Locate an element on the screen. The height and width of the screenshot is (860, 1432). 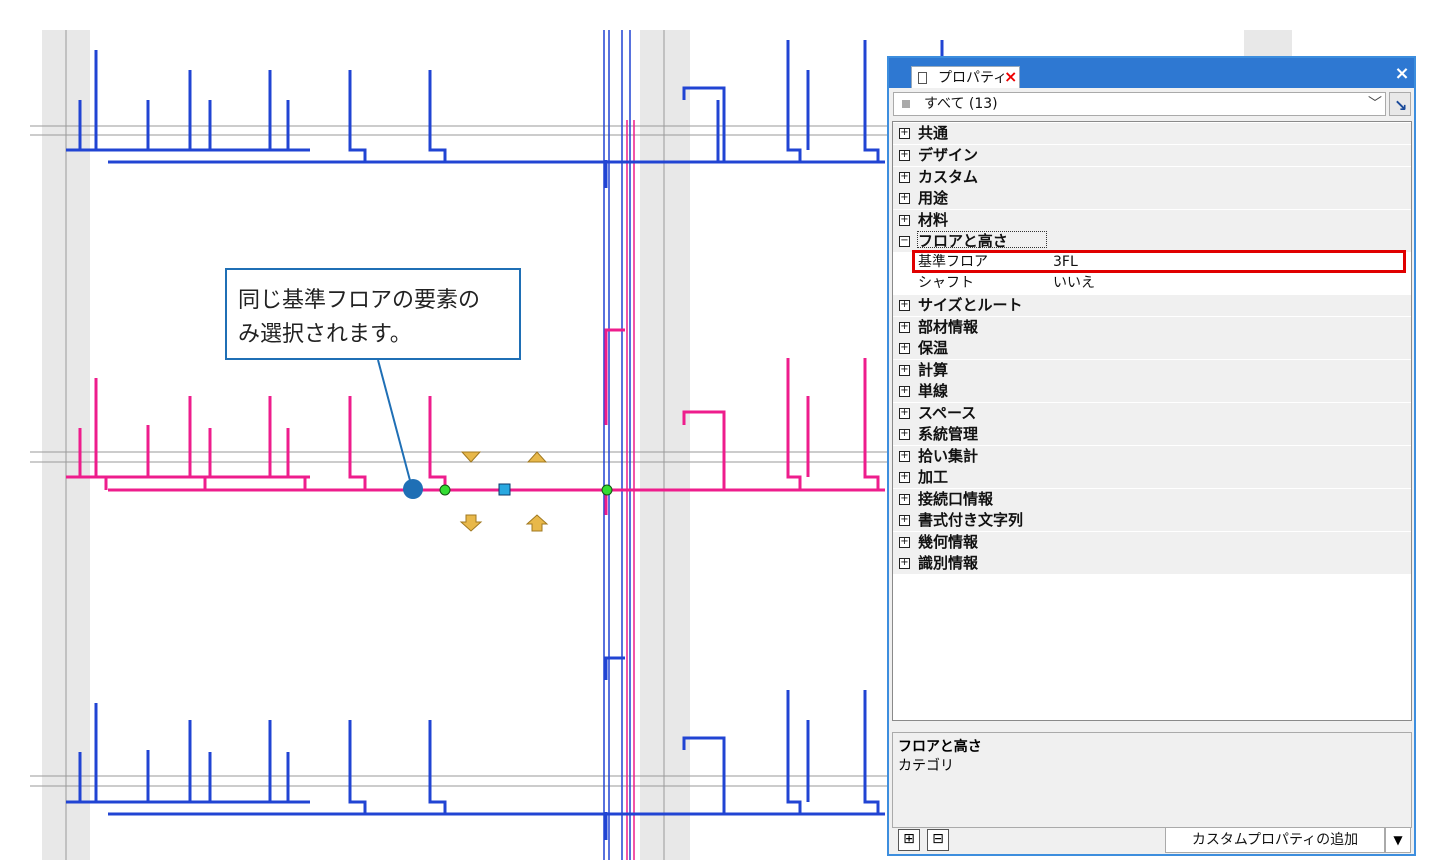
tab-label: プロパティ is located at coordinates (973, 78).